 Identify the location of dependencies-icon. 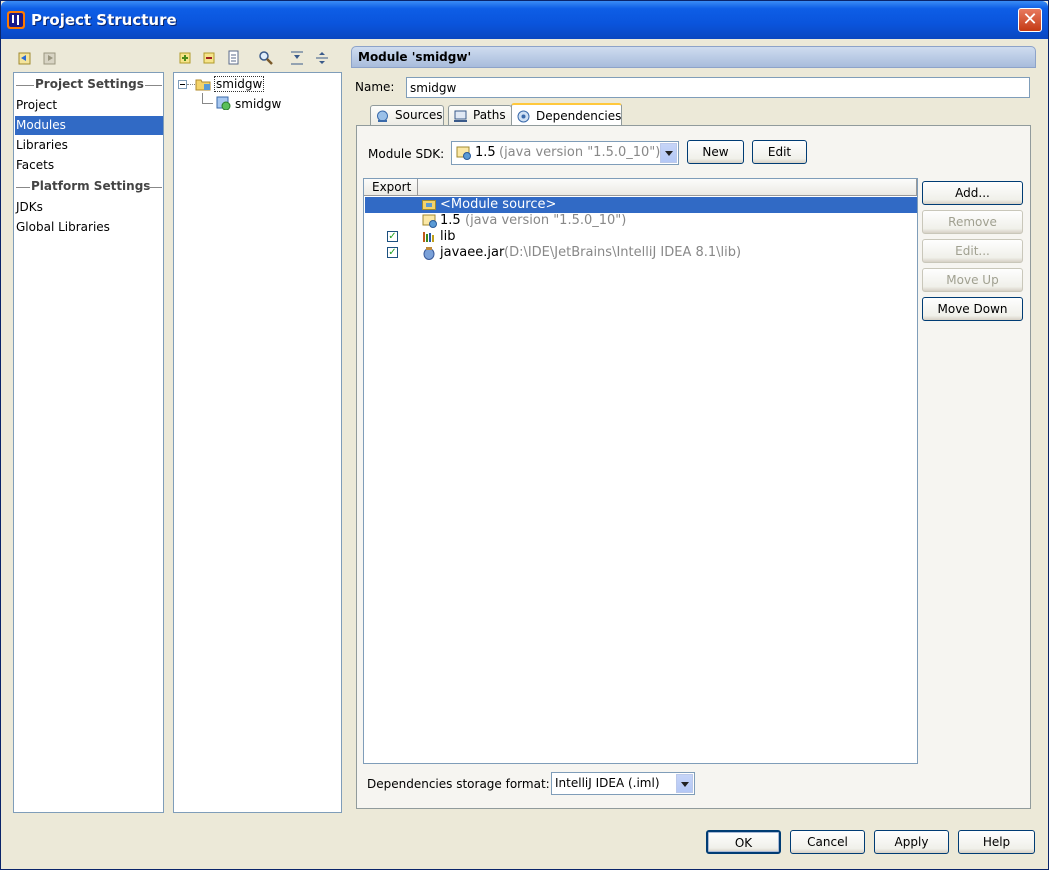
(523, 116).